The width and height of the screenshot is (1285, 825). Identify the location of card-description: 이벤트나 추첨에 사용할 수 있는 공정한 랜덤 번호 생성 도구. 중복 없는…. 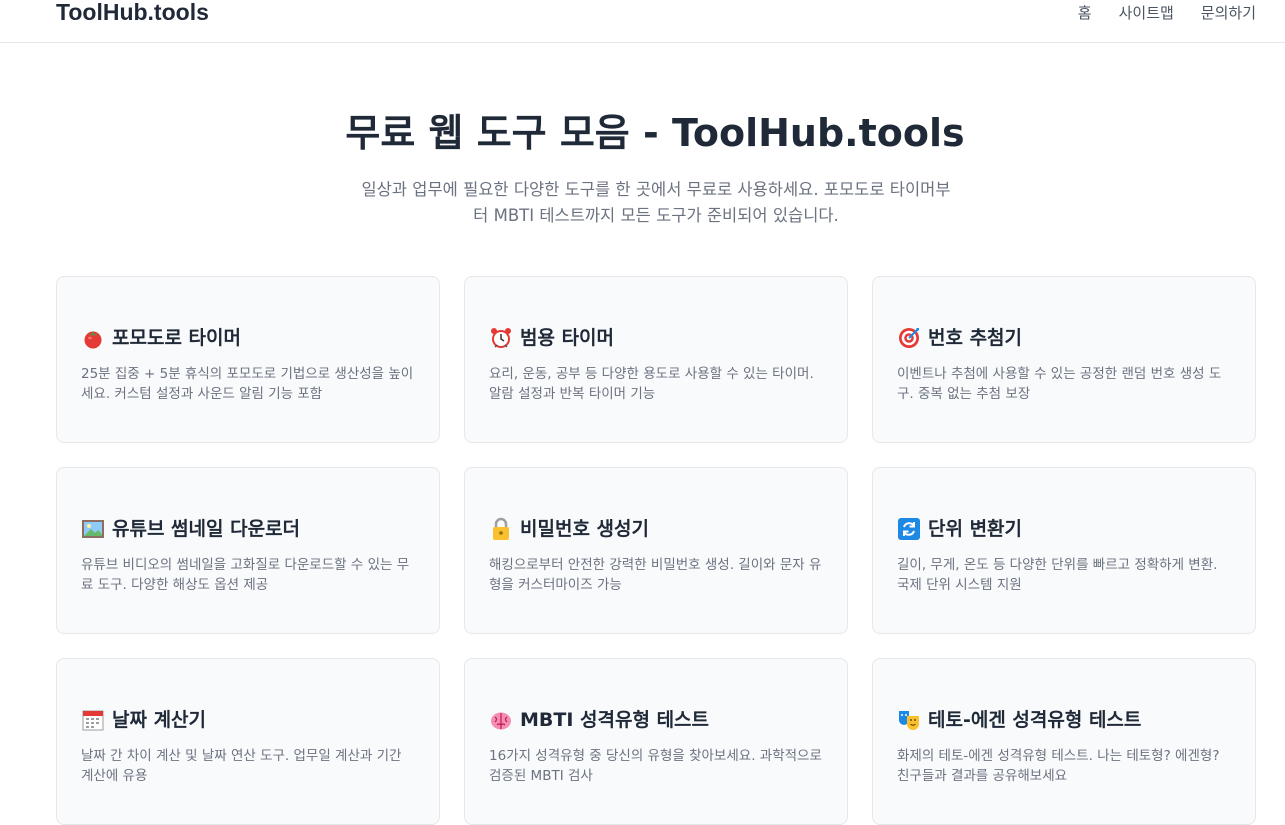
(1059, 384).